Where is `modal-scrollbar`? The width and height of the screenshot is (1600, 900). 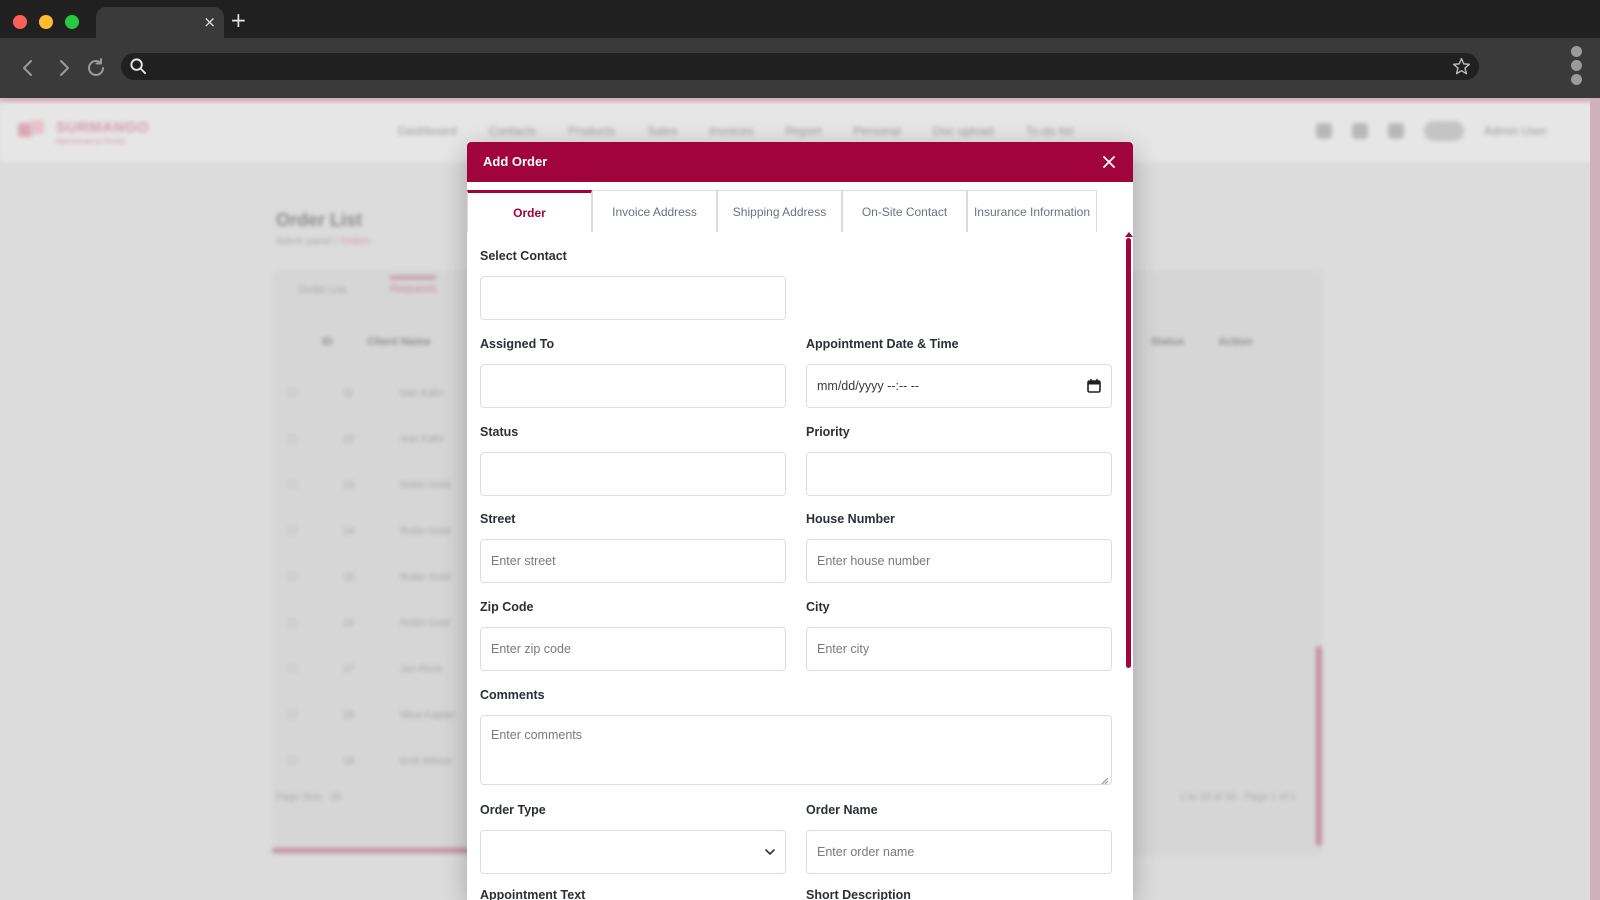 modal-scrollbar is located at coordinates (1128, 453).